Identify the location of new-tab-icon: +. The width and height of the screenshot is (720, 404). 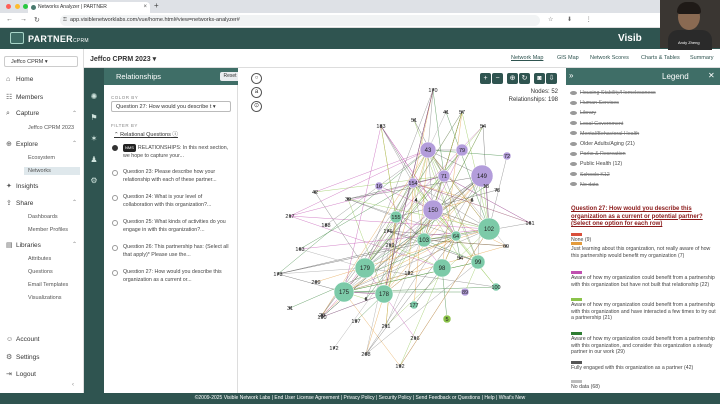
(156, 5).